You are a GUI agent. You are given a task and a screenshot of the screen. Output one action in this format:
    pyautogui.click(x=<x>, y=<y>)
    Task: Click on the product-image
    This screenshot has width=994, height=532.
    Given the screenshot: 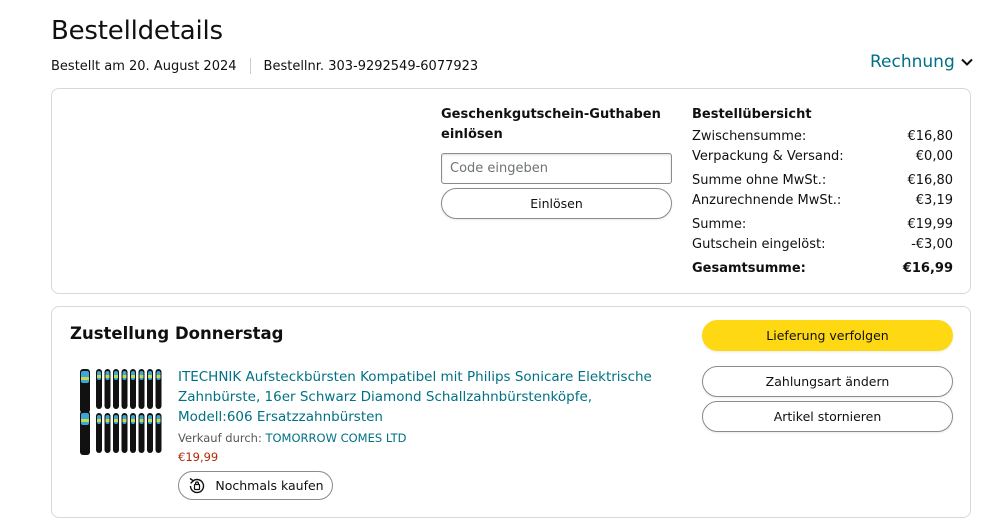 What is the action you would take?
    pyautogui.click(x=122, y=413)
    